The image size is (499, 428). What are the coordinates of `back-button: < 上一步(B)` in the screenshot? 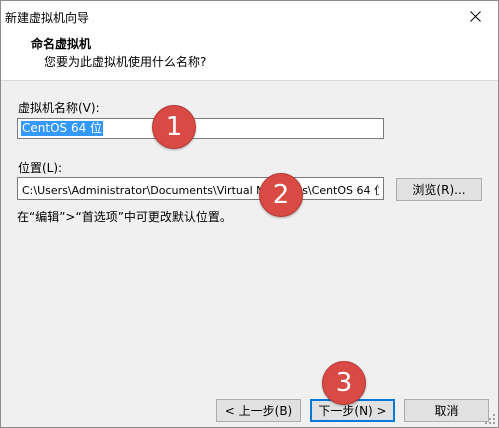 It's located at (258, 410).